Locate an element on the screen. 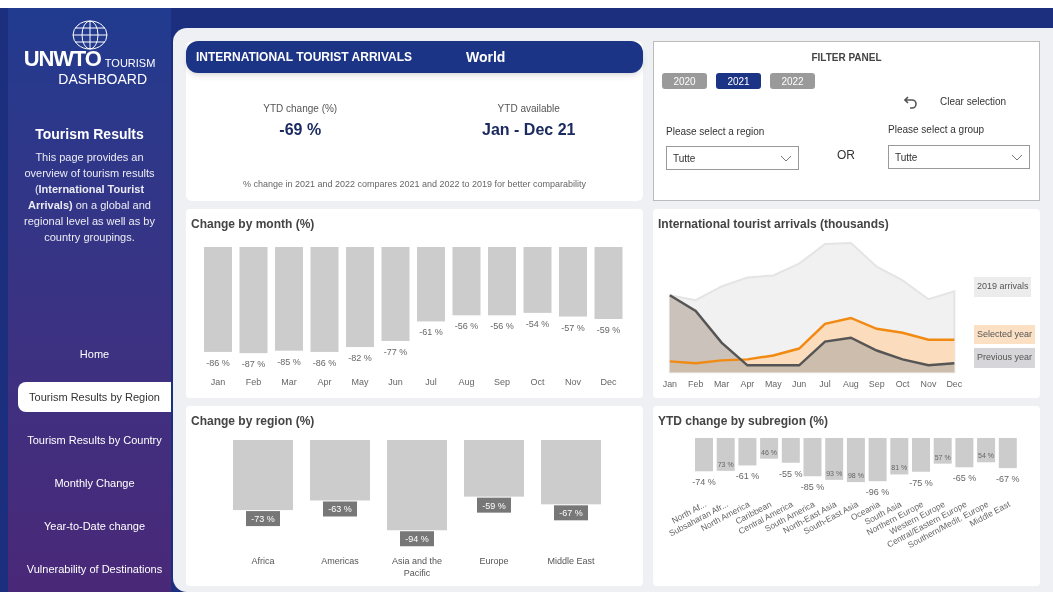 Image resolution: width=1053 pixels, height=592 pixels. nav-item: Home is located at coordinates (94, 354).